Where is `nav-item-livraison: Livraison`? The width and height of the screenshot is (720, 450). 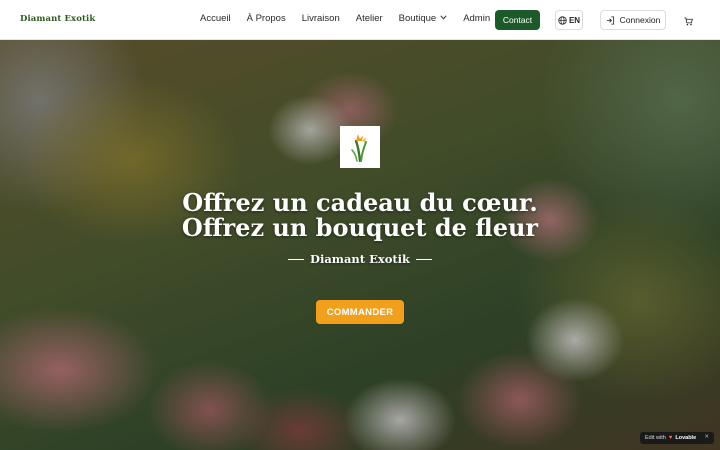
nav-item-livraison: Livraison is located at coordinates (321, 18).